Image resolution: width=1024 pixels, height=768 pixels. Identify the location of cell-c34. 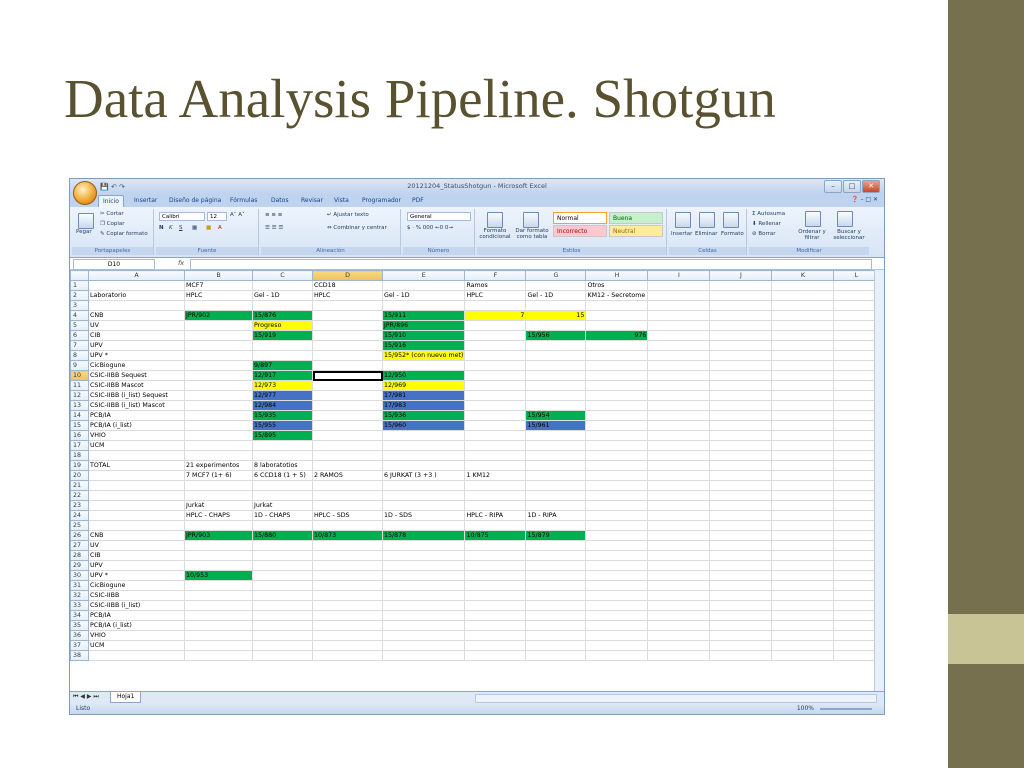
(282, 615).